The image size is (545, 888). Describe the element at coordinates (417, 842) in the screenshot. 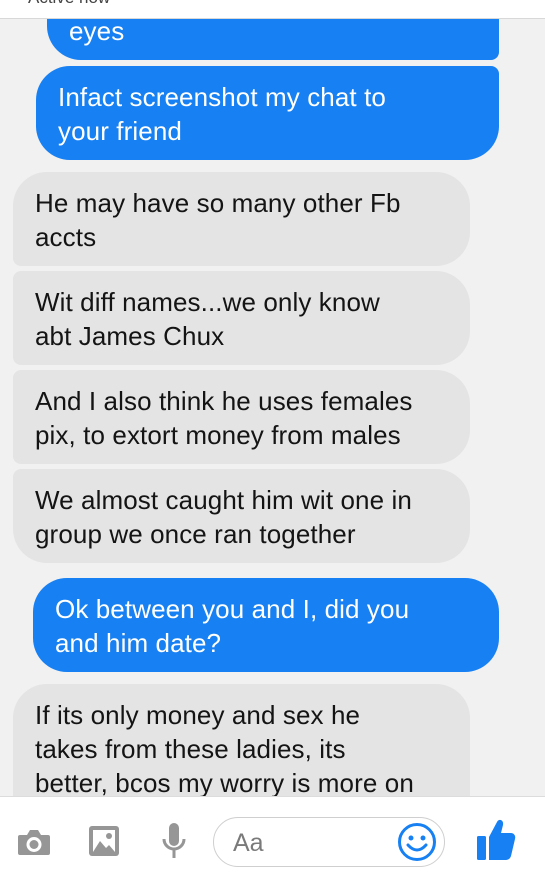

I see `emoji-icon` at that location.